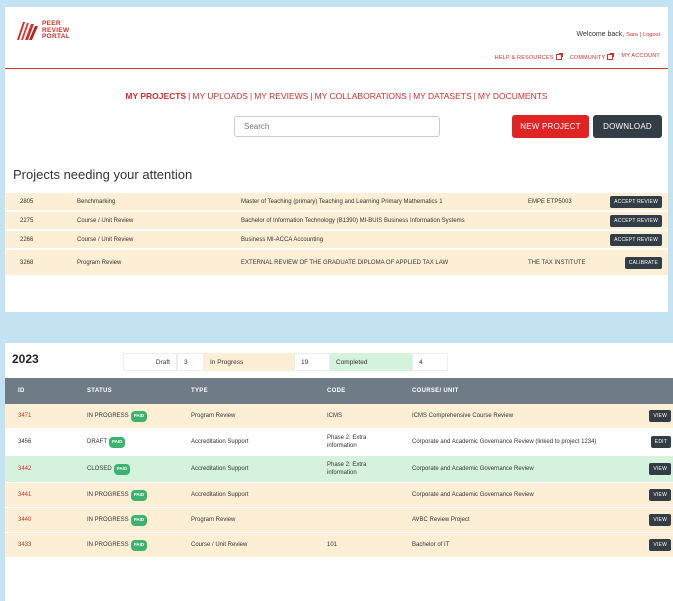 Image resolution: width=673 pixels, height=601 pixels. What do you see at coordinates (347, 442) in the screenshot?
I see `row-code: Phase 2: Extra information` at bounding box center [347, 442].